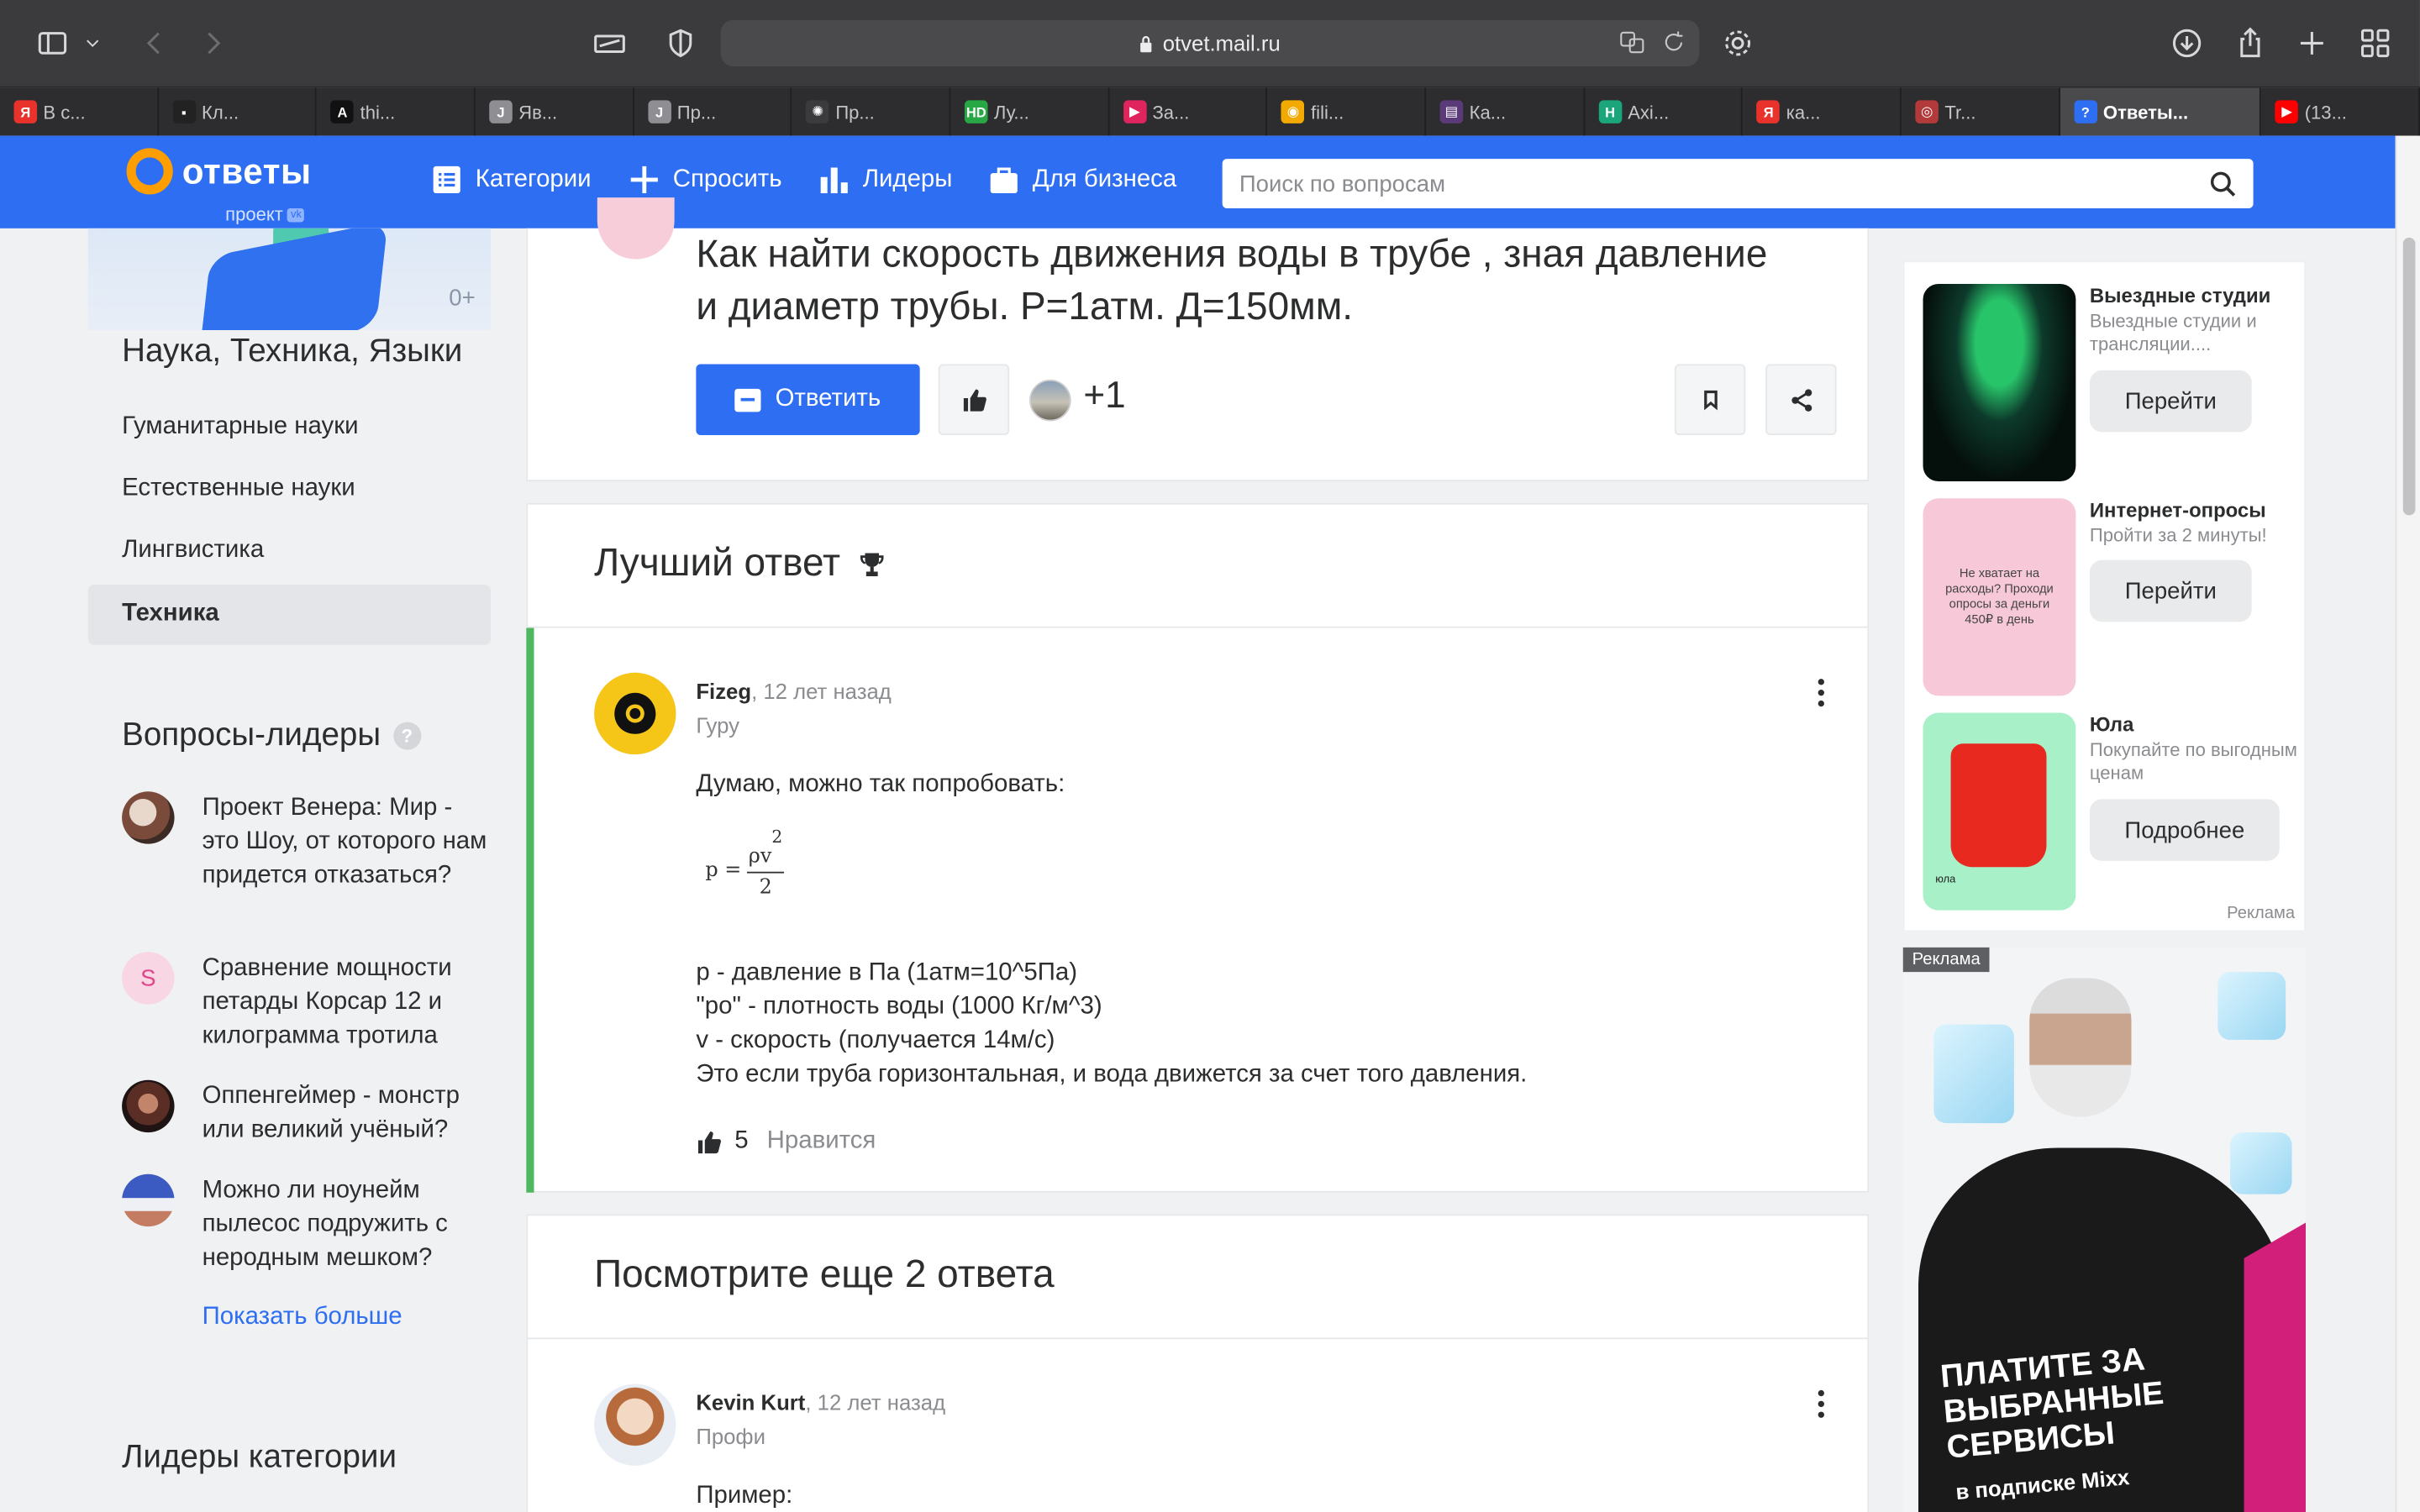  Describe the element at coordinates (2223, 184) in the screenshot. I see `search-icon` at that location.